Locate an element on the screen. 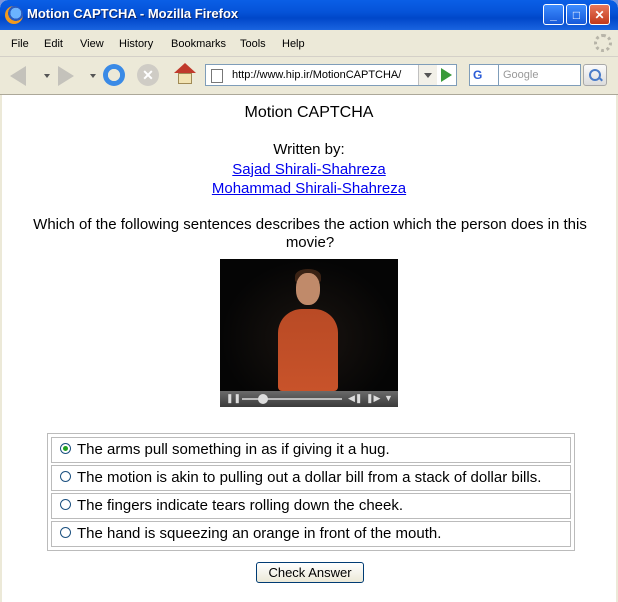  menu-triangle-icon: ▼ is located at coordinates (388, 398).